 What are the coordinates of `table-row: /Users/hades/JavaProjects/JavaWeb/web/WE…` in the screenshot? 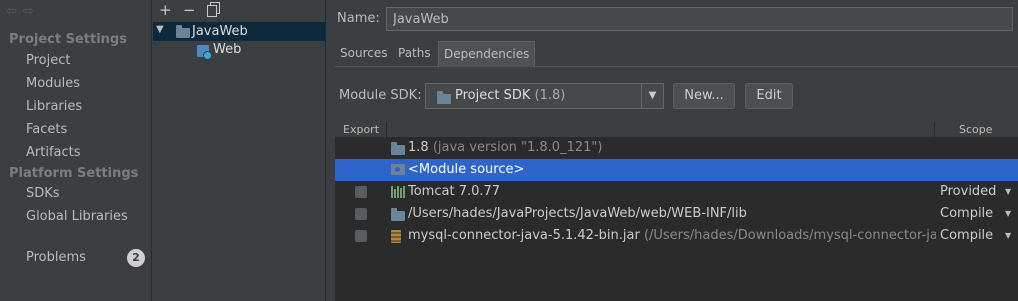 It's located at (676, 214).